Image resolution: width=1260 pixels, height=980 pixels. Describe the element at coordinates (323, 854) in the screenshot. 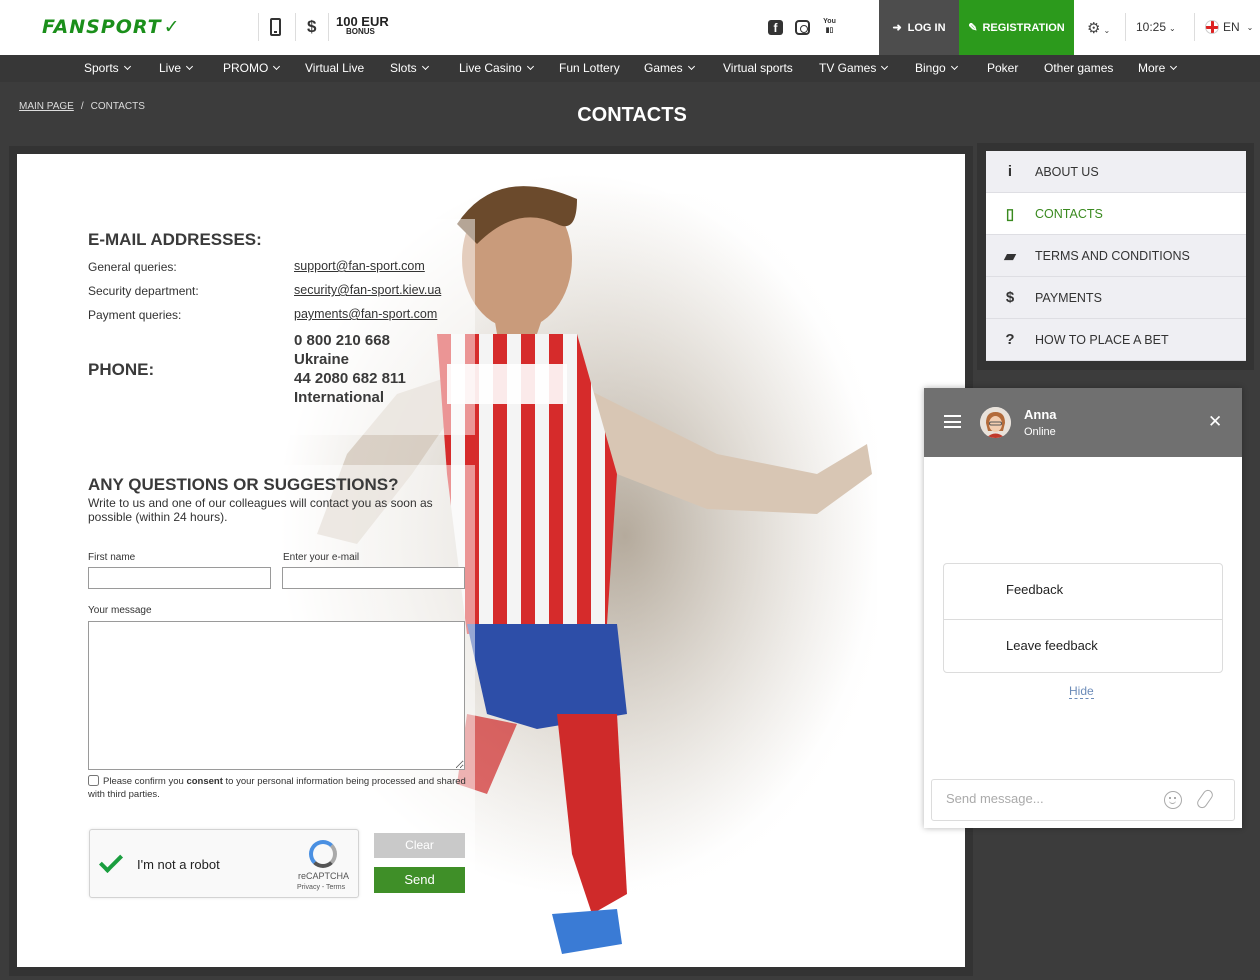

I see `recaptcha-logo-icon` at that location.